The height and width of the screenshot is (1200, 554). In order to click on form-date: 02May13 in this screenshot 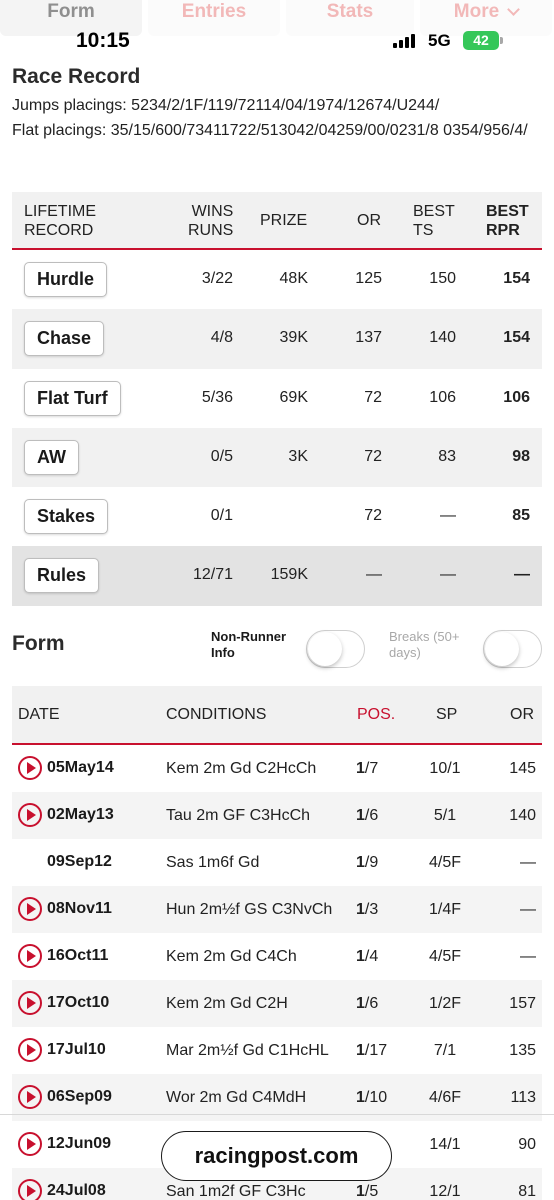, I will do `click(80, 814)`.